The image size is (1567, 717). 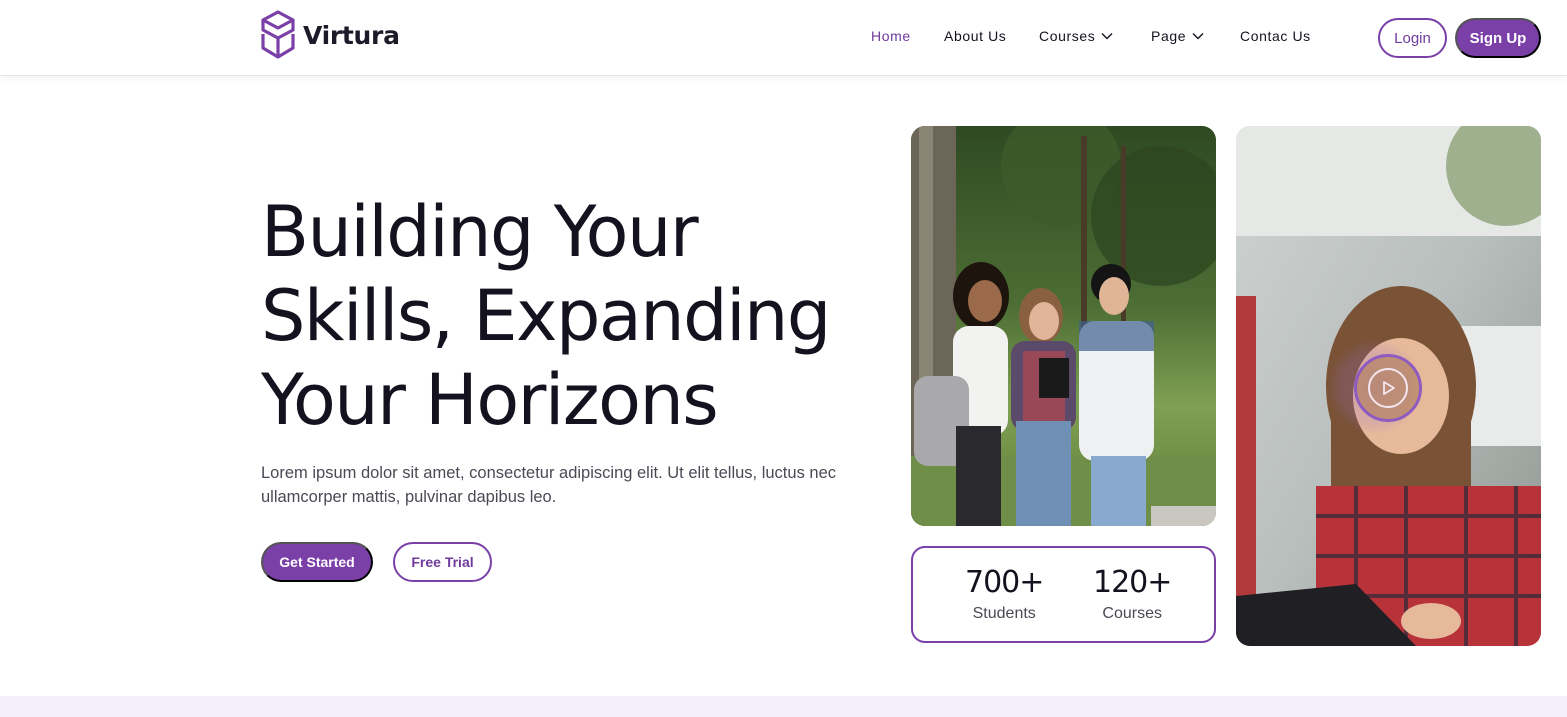 I want to click on nav-about-us-label: About Us, so click(x=975, y=36).